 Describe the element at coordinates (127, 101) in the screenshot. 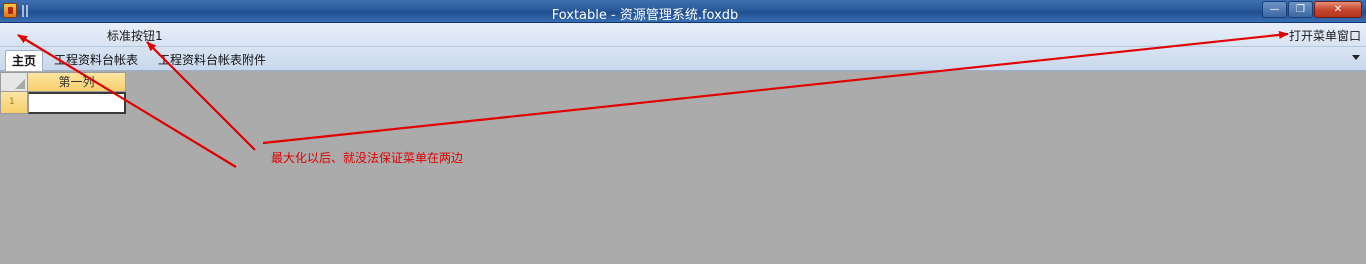

I see `arrow-to-app-icon` at that location.